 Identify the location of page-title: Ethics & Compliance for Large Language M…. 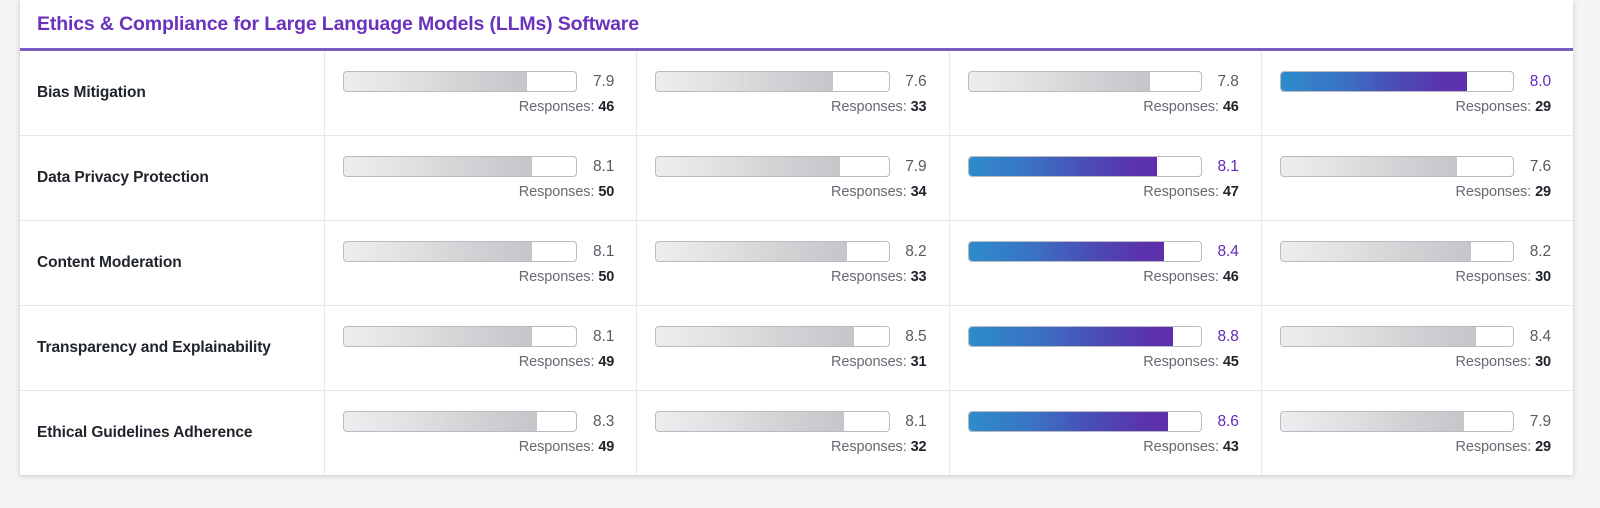
(338, 23).